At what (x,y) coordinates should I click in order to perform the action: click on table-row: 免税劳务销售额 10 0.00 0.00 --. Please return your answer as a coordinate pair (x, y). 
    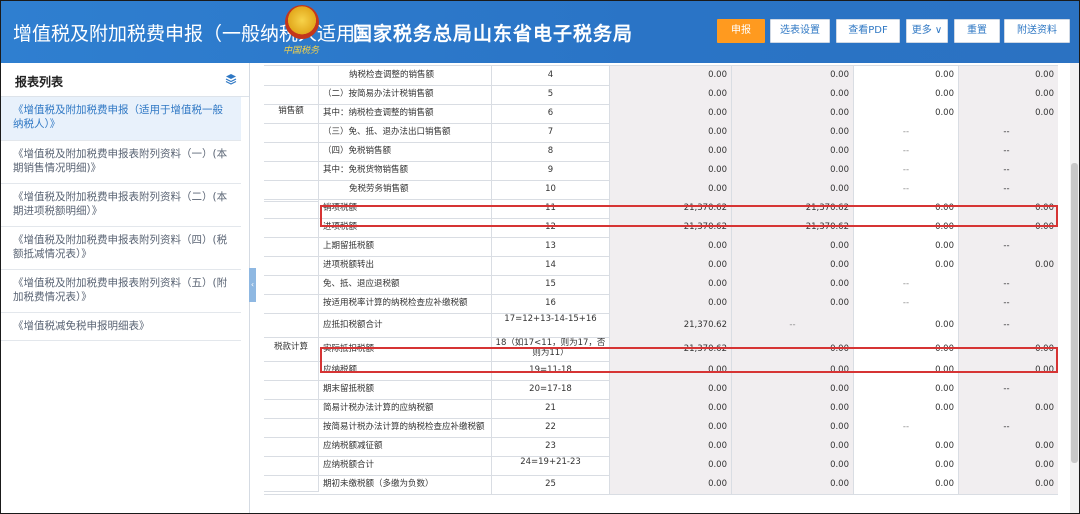
    Looking at the image, I should click on (661, 190).